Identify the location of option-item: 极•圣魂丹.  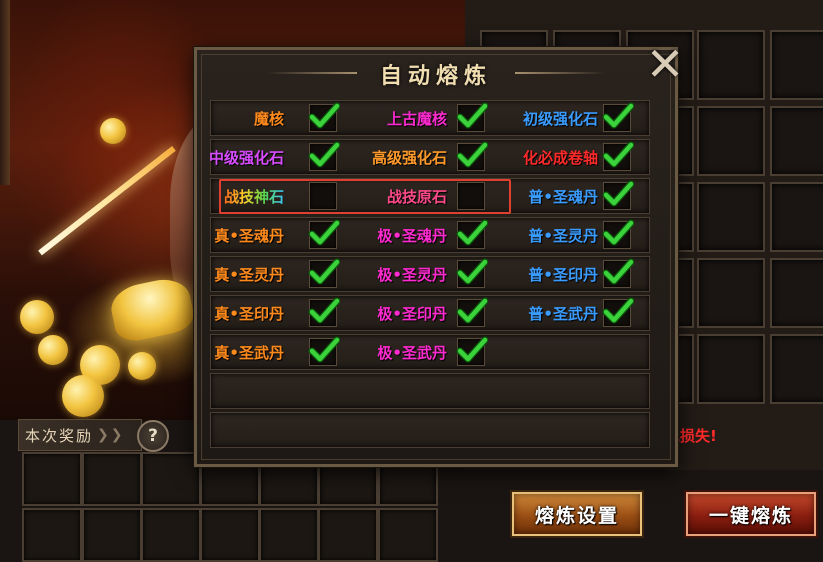
(412, 235).